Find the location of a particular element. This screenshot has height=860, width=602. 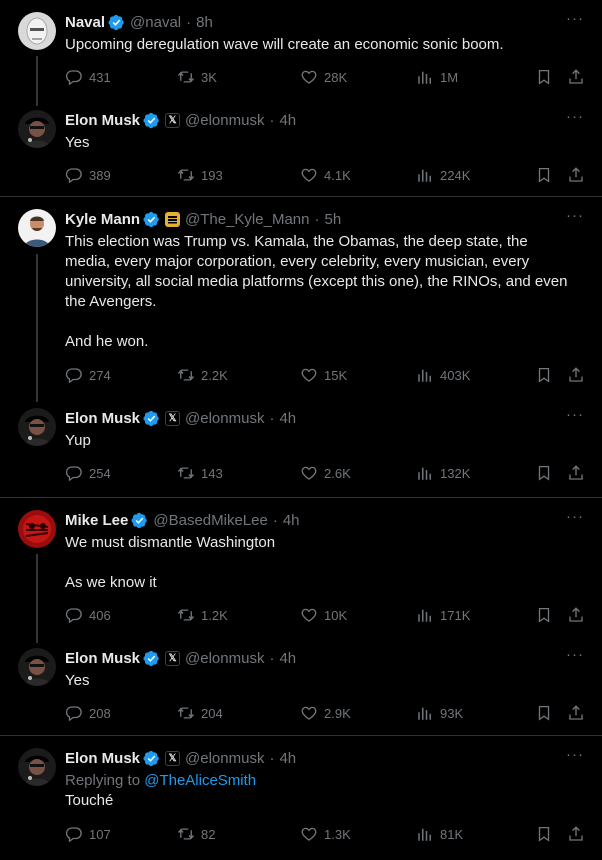

babylon-bee-icon is located at coordinates (173, 219).